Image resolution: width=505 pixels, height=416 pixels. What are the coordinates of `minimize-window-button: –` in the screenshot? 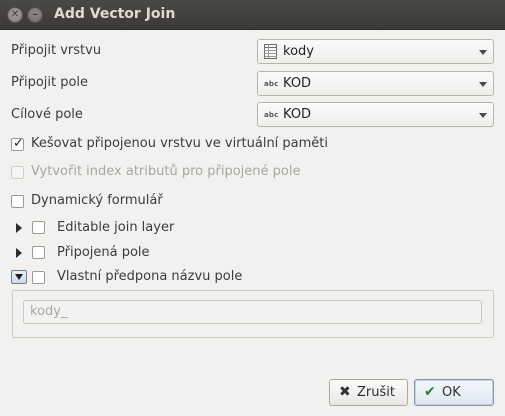 It's located at (35, 15).